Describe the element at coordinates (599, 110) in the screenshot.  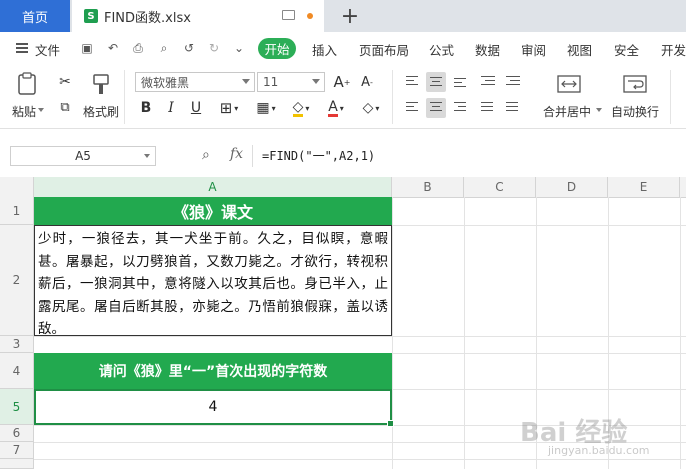
I see `merge-dropdown-icon` at that location.